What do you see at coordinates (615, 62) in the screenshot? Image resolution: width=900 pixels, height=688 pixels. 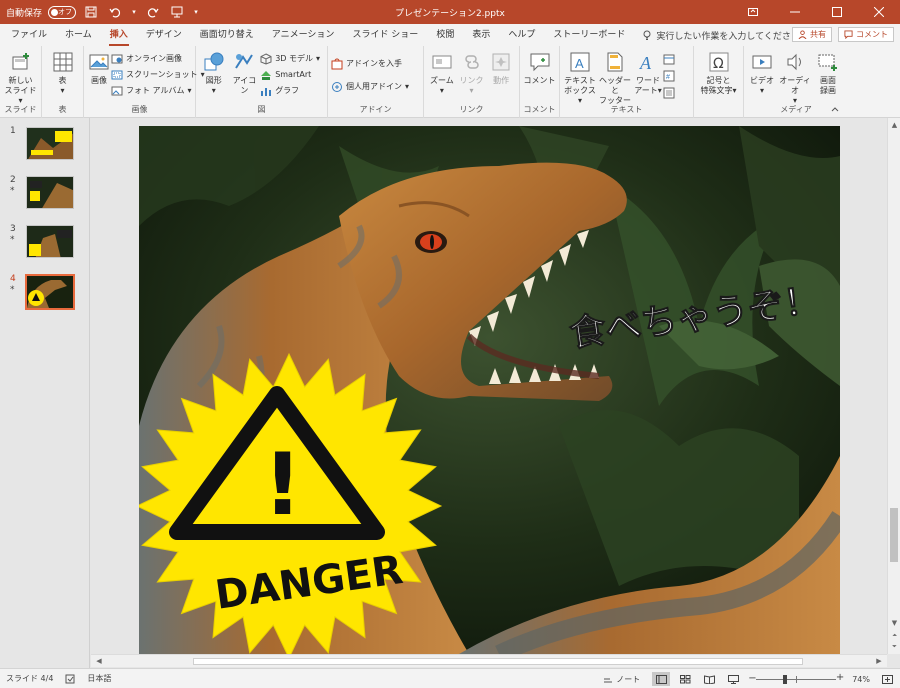 I see `header-footer-icon` at bounding box center [615, 62].